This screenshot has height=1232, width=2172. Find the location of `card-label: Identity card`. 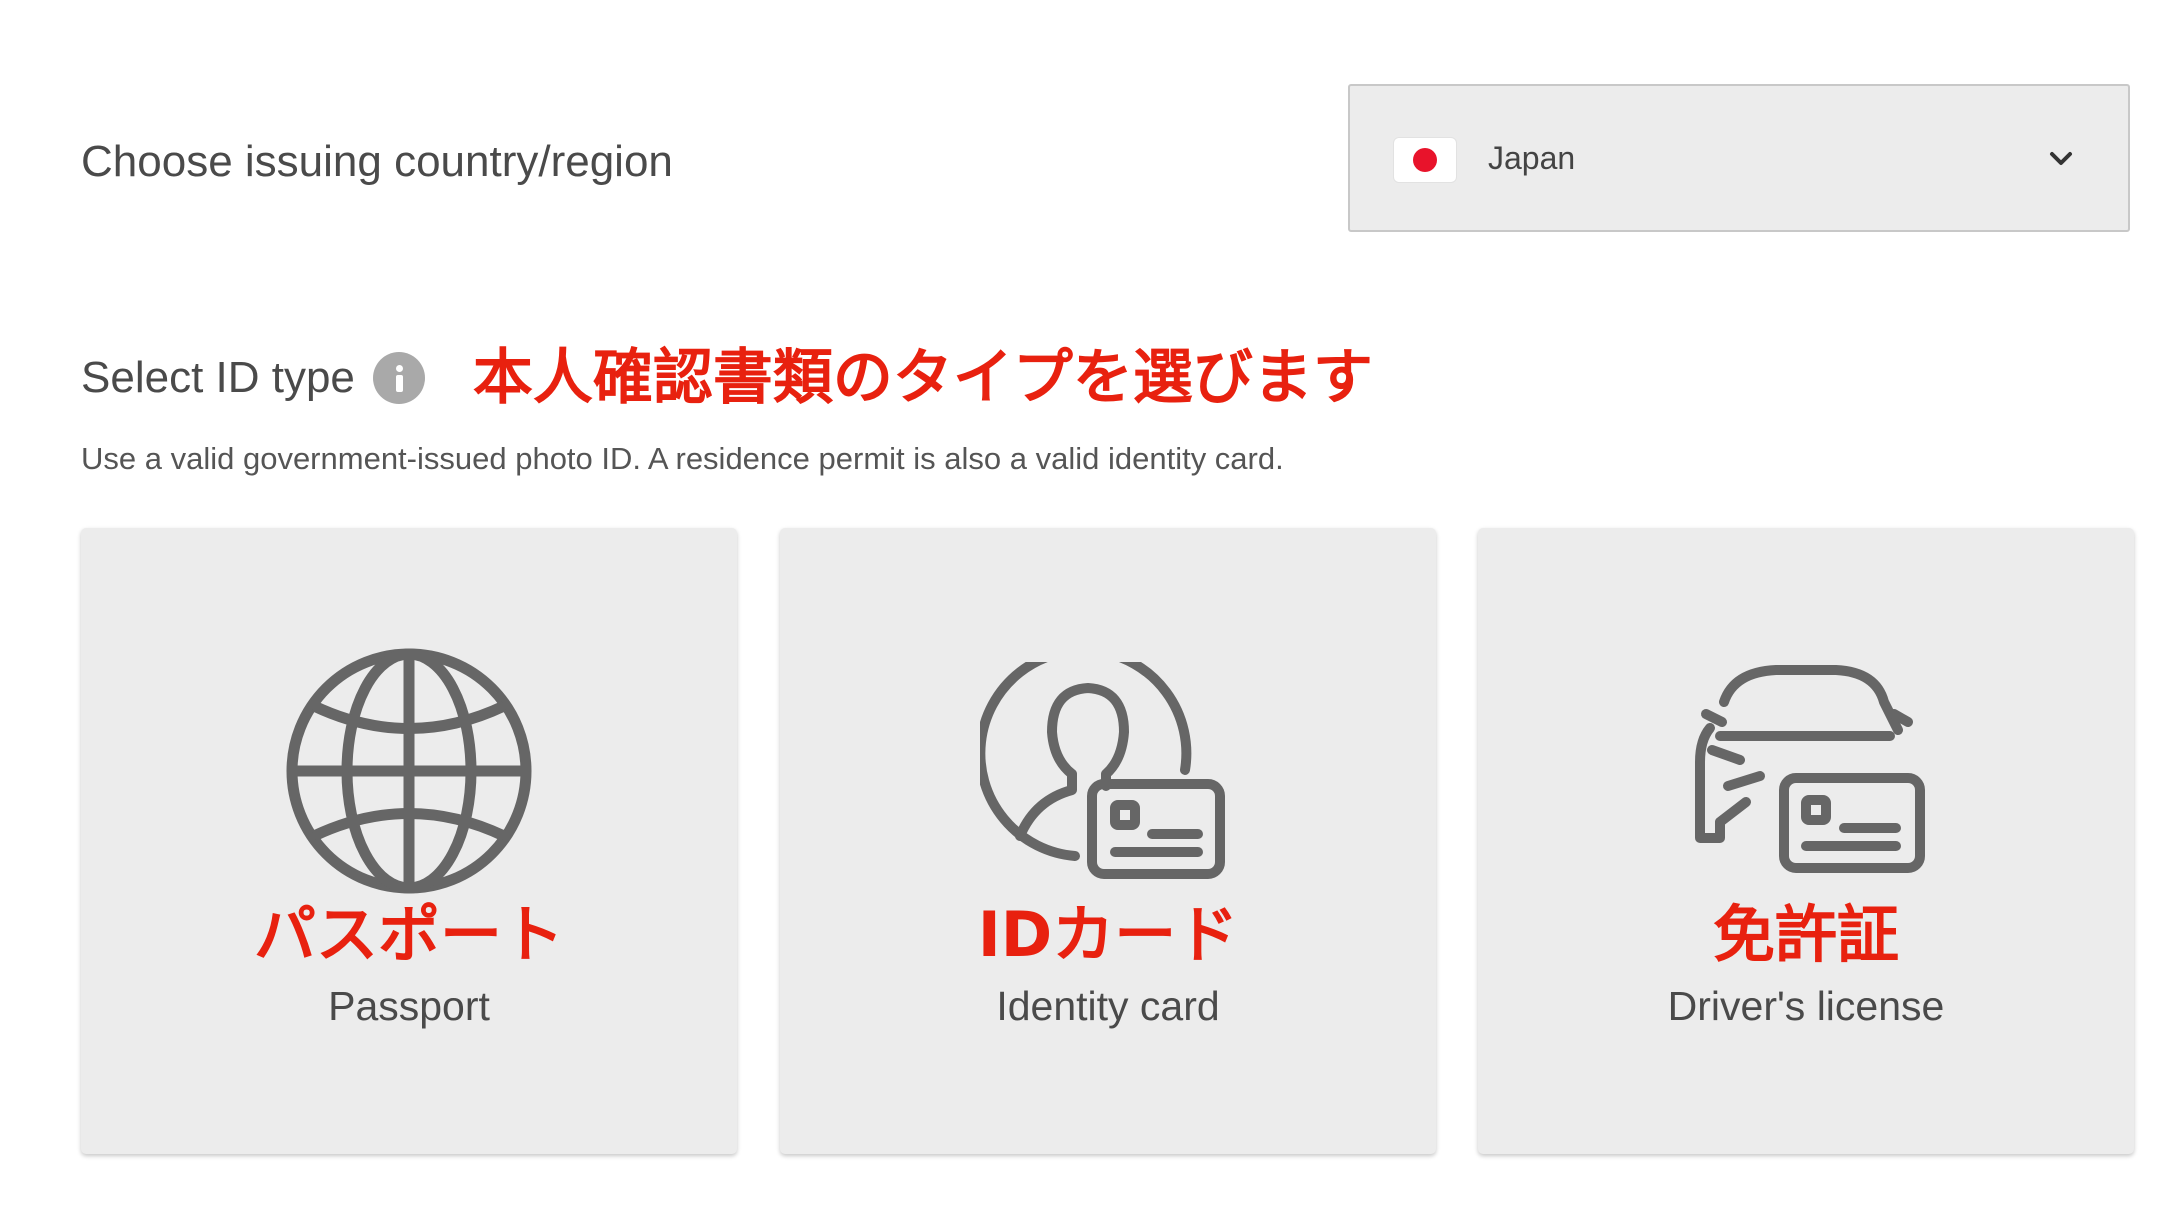

card-label: Identity card is located at coordinates (1108, 1006).